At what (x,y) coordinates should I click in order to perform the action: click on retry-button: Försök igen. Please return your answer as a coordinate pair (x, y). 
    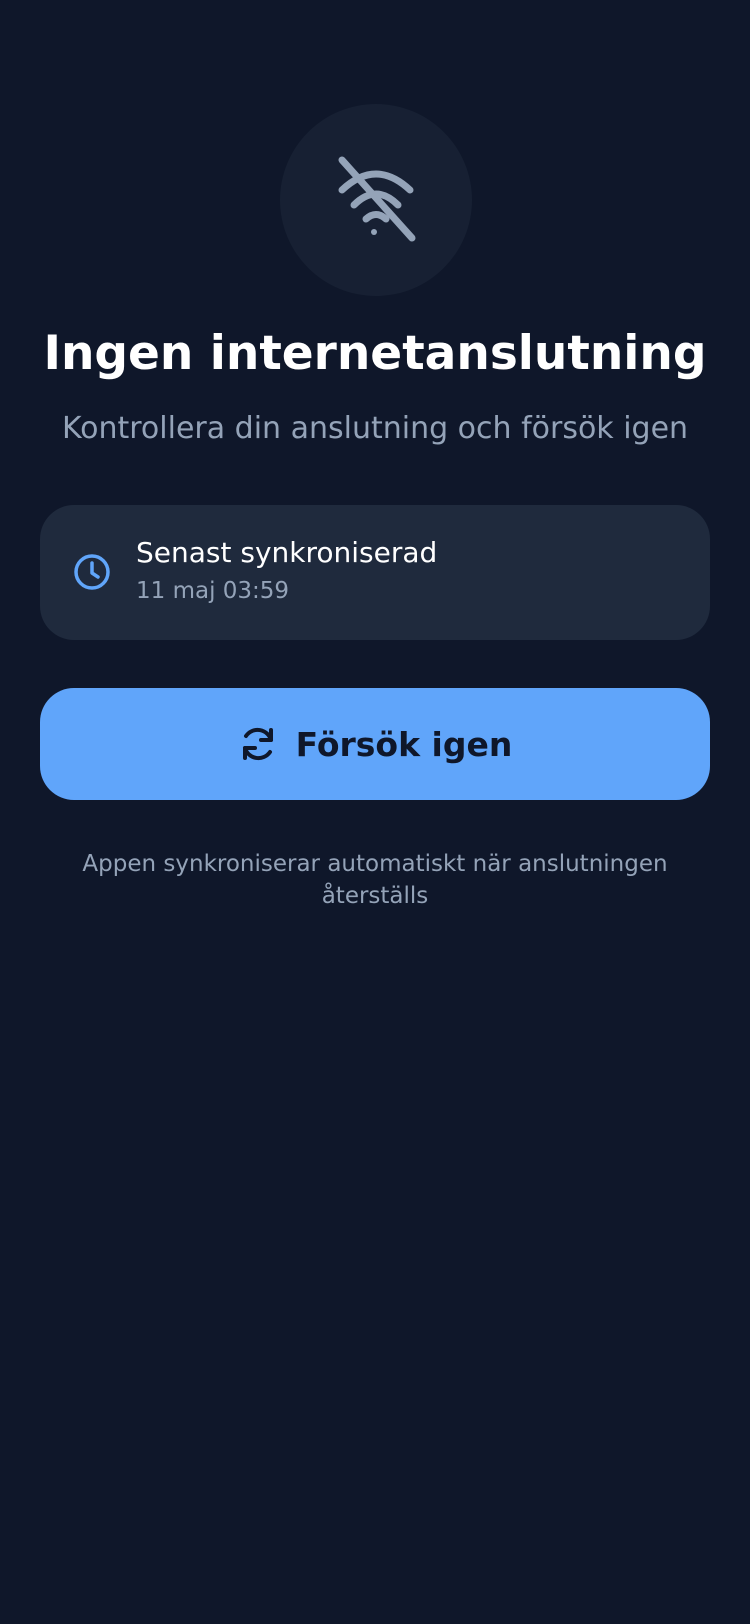
    Looking at the image, I should click on (375, 744).